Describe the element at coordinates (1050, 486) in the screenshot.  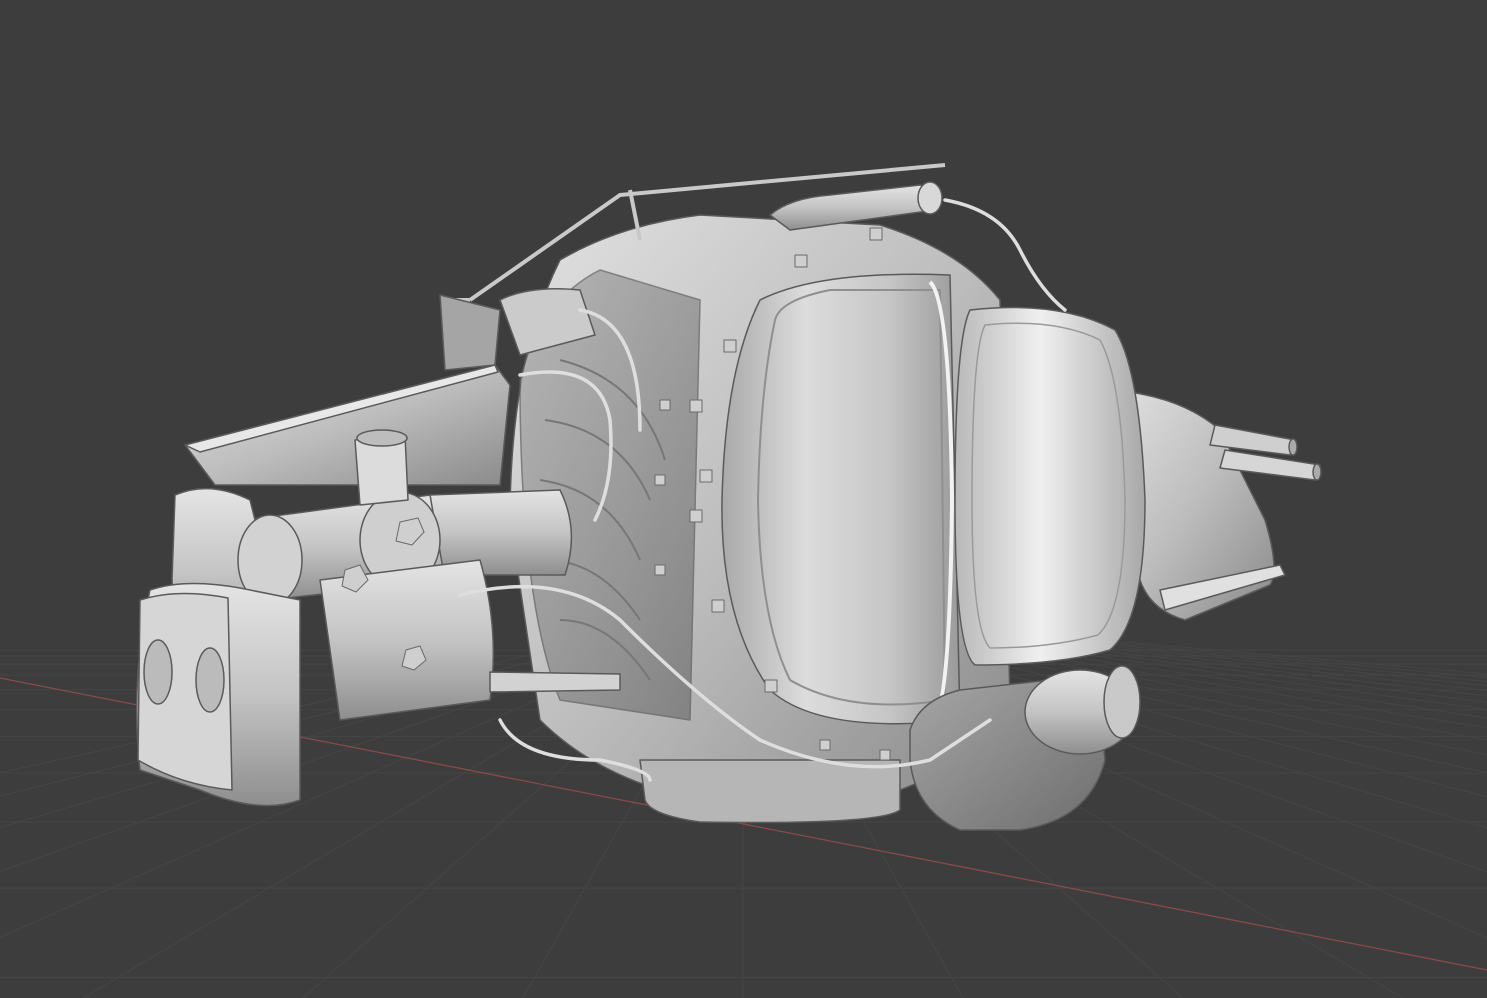
I see `inspection-panel` at that location.